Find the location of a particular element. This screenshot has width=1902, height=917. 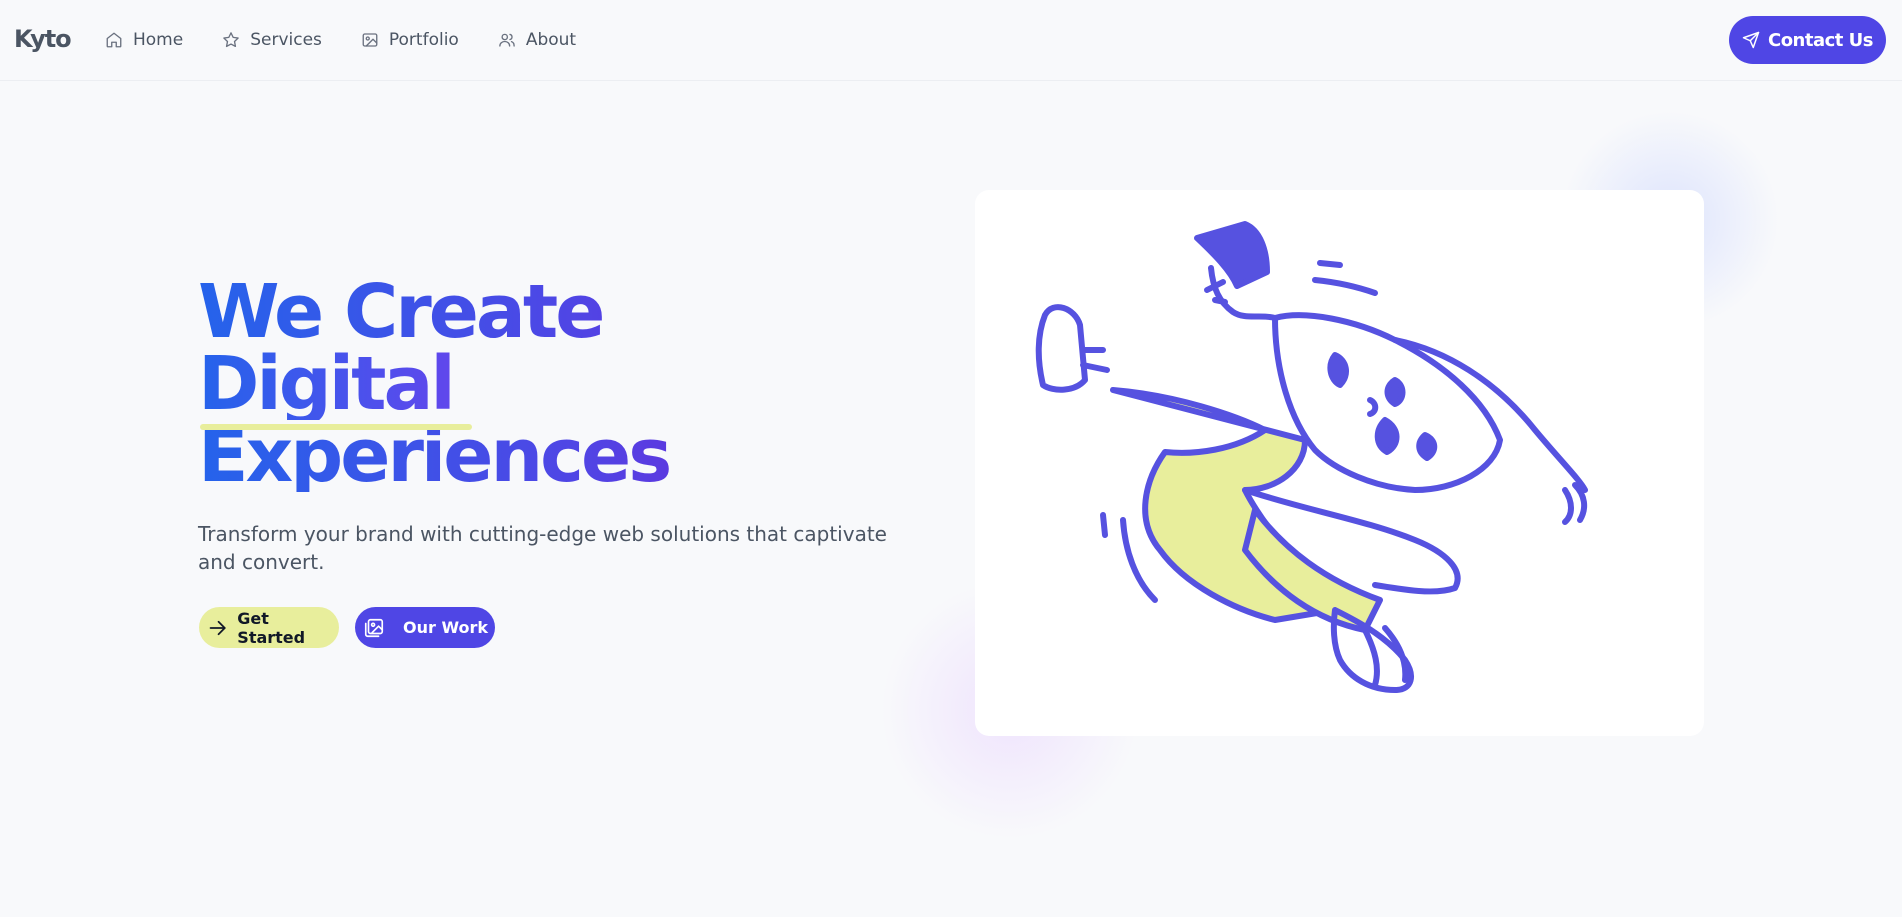

highlight-underline is located at coordinates (336, 427).